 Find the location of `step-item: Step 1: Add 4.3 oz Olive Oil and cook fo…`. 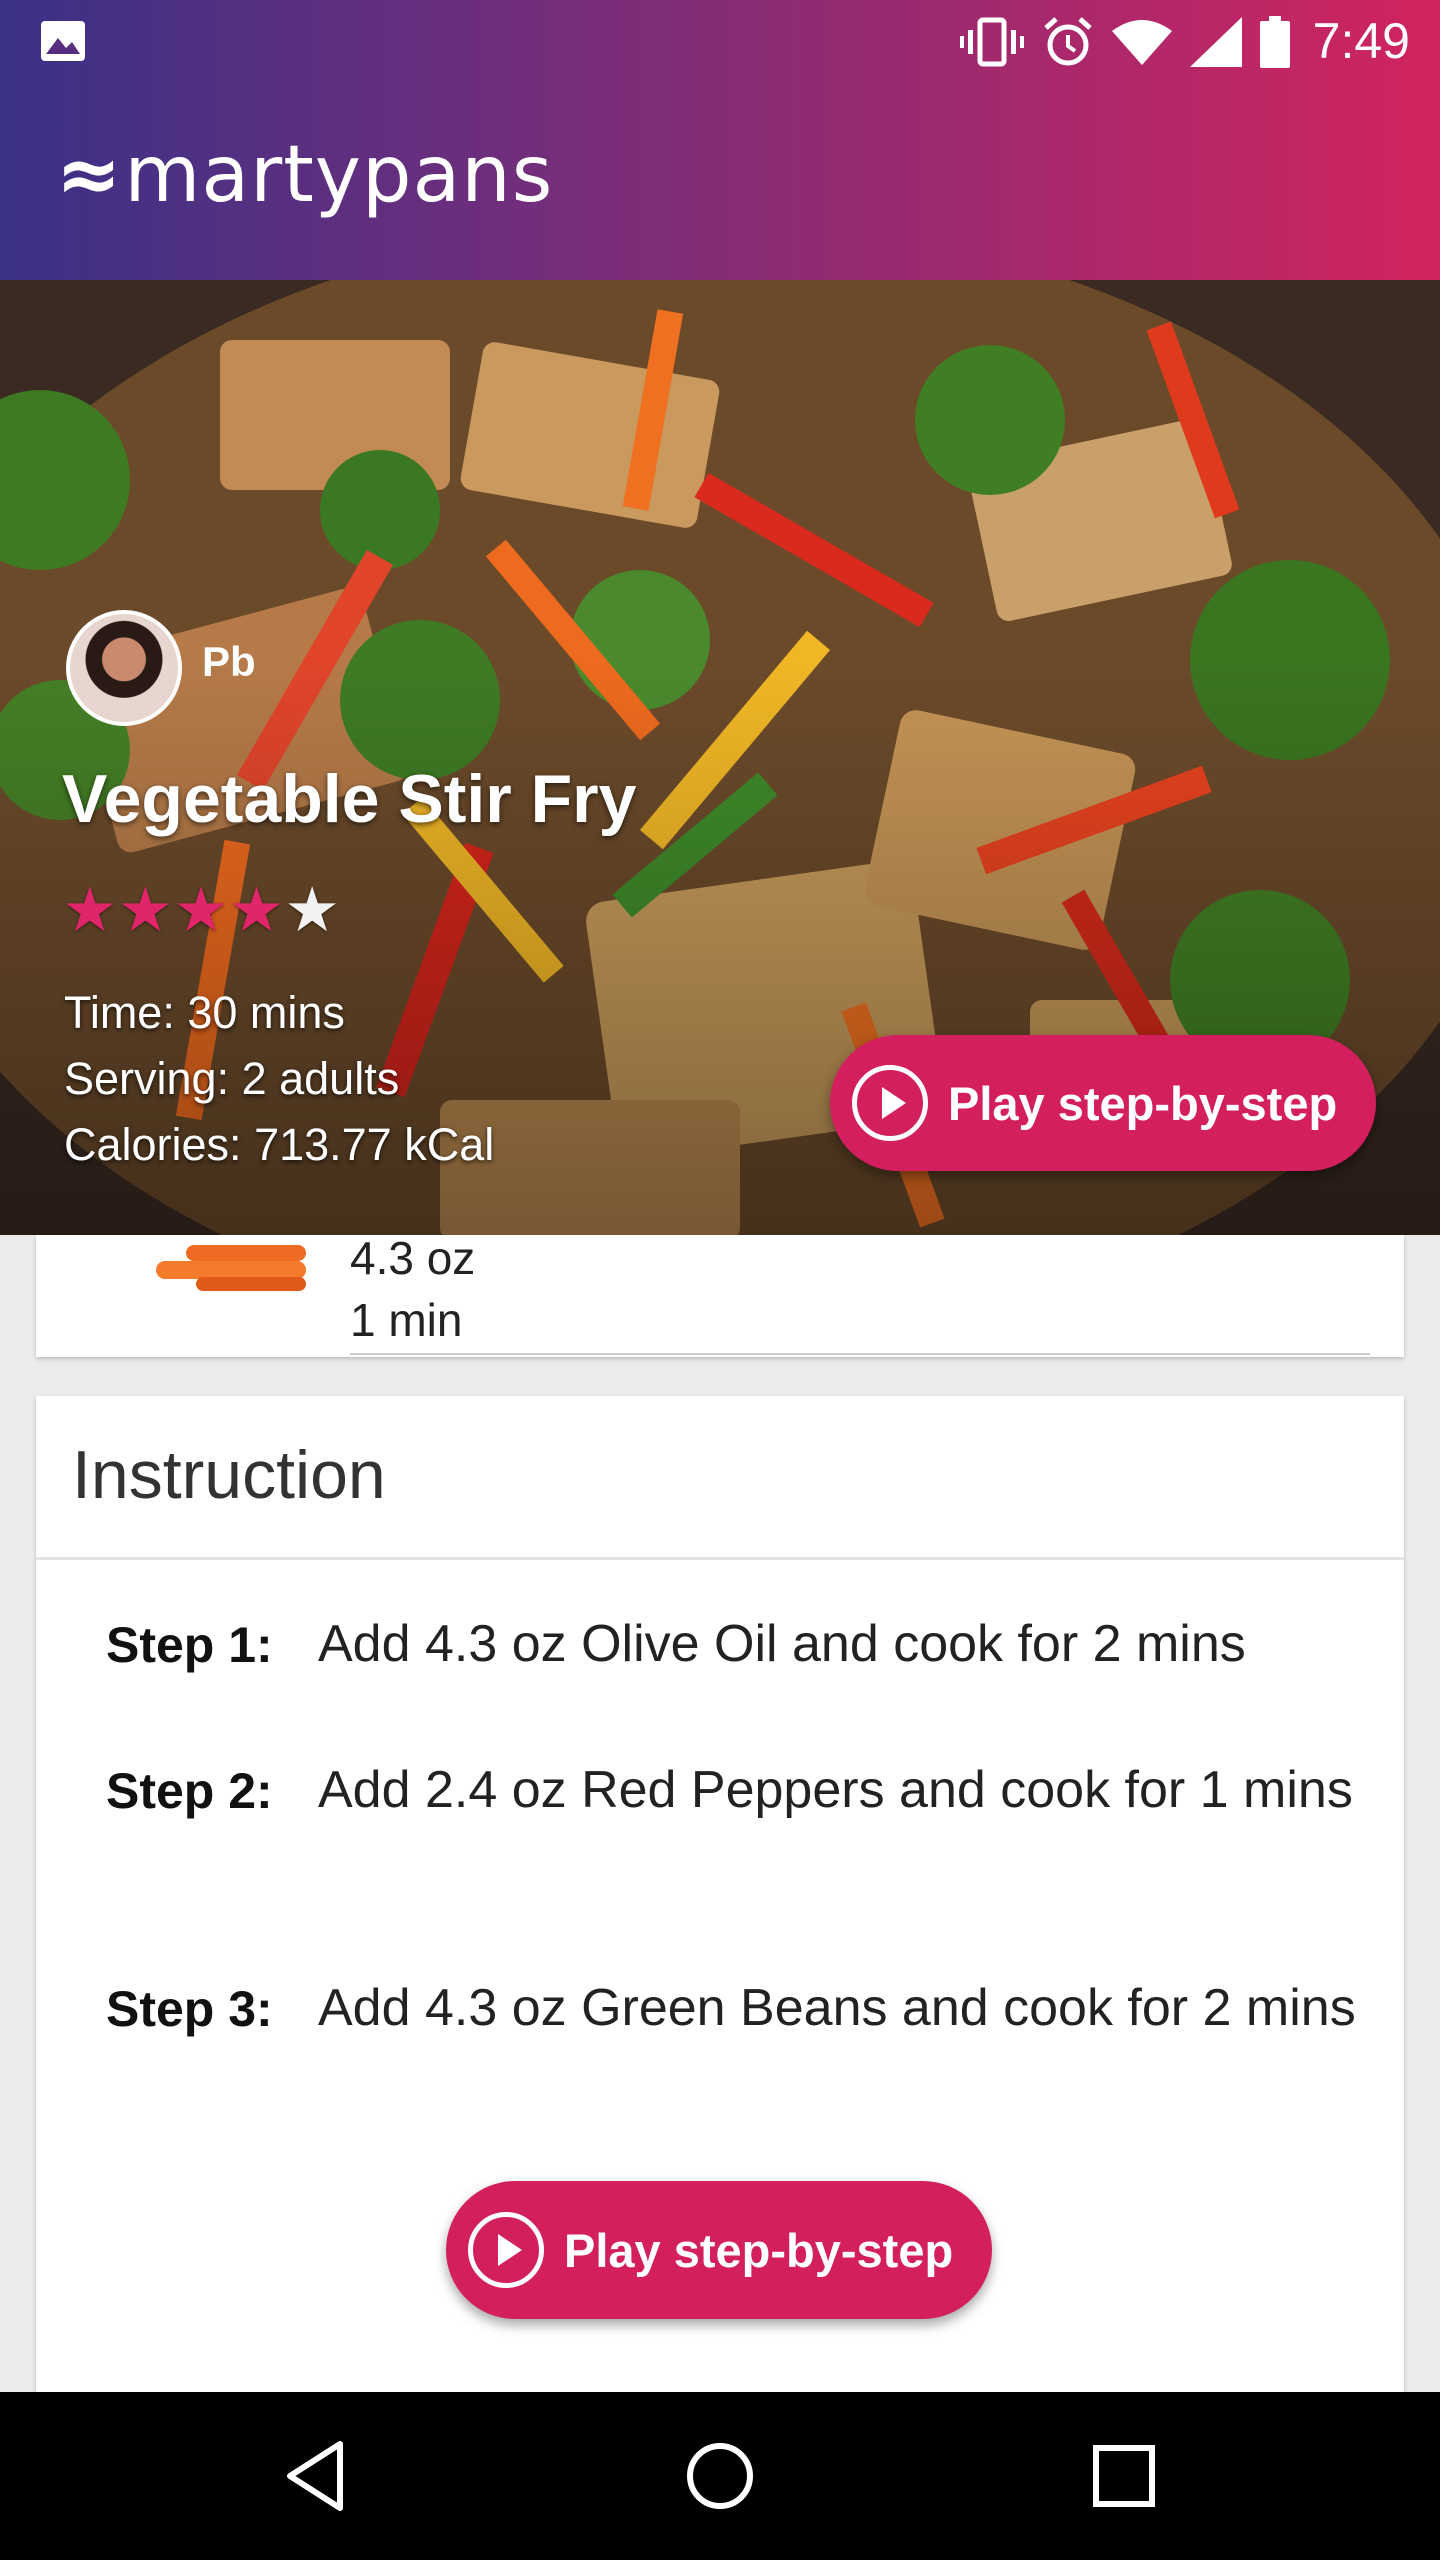

step-item: Step 1: Add 4.3 oz Olive Oil and cook fo… is located at coordinates (731, 1648).